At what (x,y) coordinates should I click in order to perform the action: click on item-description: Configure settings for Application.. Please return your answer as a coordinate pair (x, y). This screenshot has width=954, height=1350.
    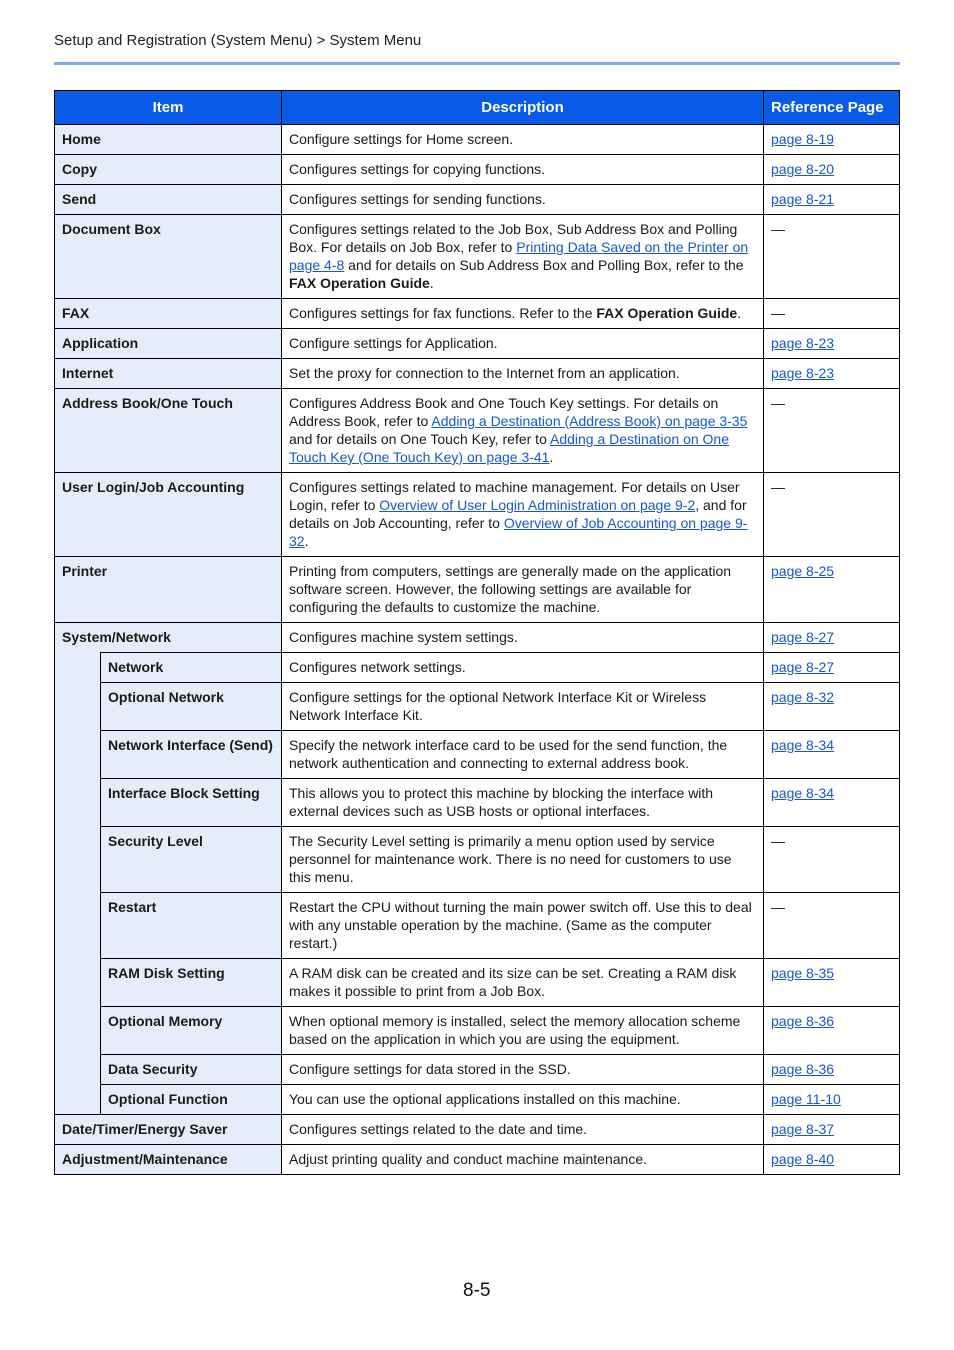
    Looking at the image, I should click on (522, 343).